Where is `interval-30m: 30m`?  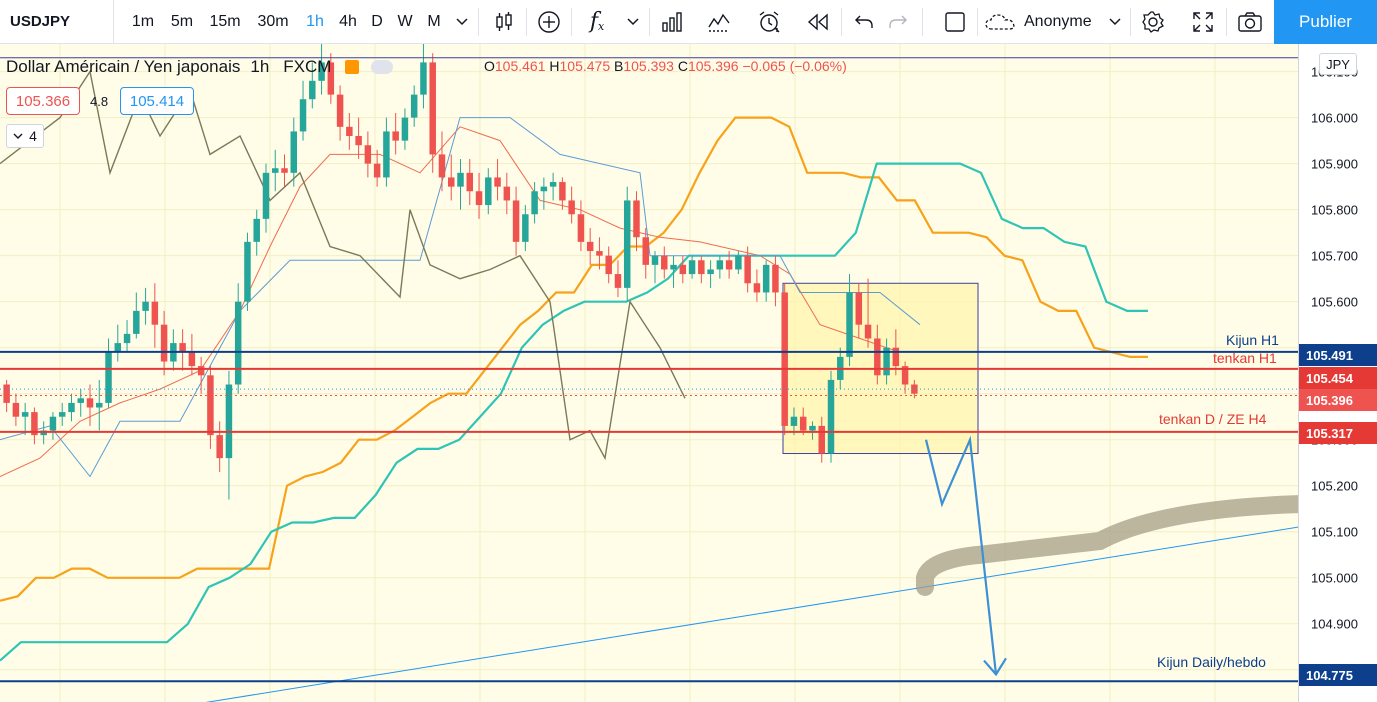
interval-30m: 30m is located at coordinates (273, 21).